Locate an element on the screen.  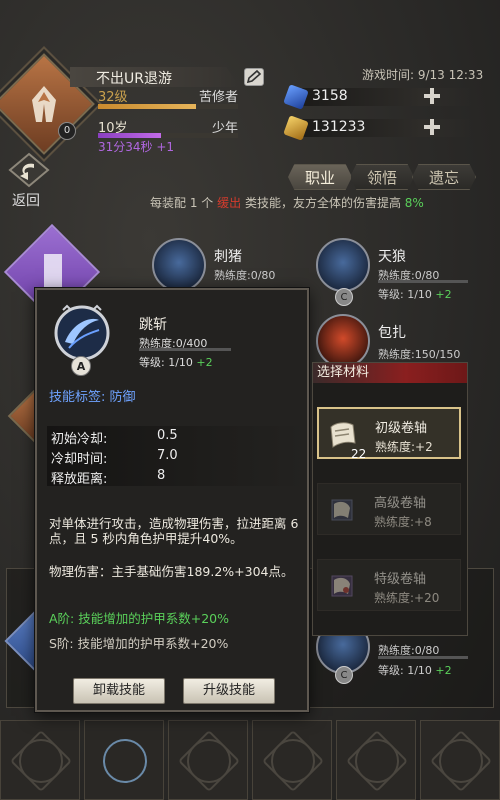
age-timer: 31分34秒 +1 is located at coordinates (136, 147).